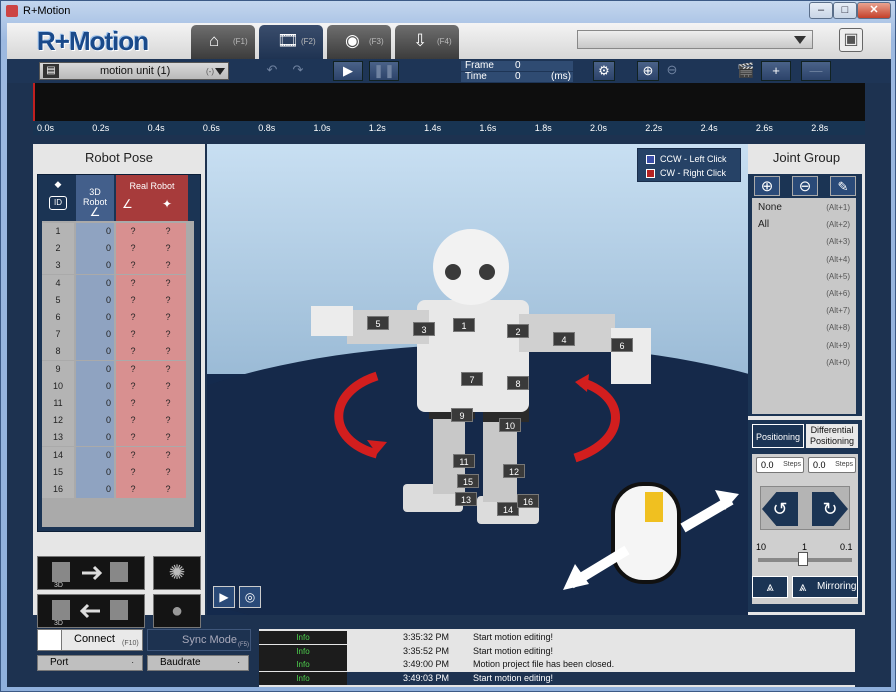 Image resolution: width=896 pixels, height=692 pixels. I want to click on joint-label: 14, so click(508, 509).